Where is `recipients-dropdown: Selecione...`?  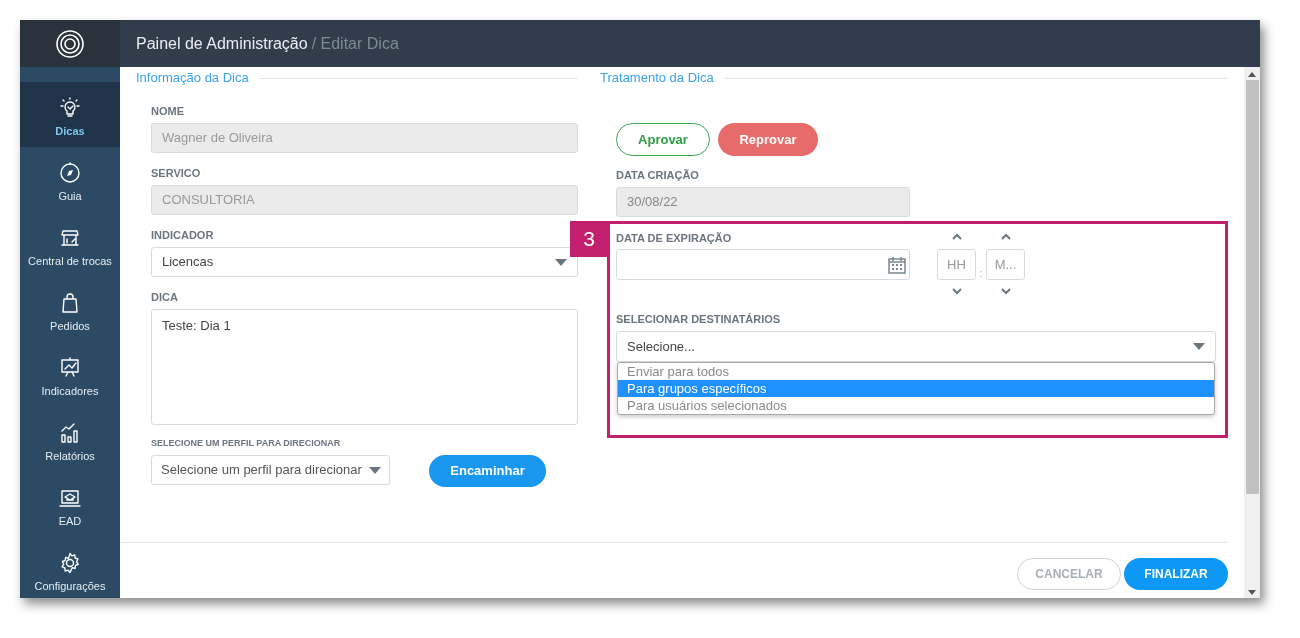
recipients-dropdown: Selecione... is located at coordinates (916, 346).